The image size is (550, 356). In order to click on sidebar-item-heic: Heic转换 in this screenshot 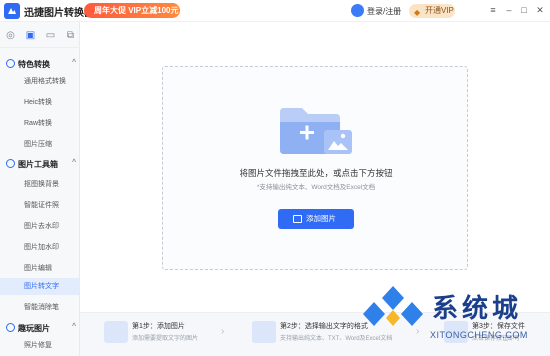, I will do `click(39, 102)`.